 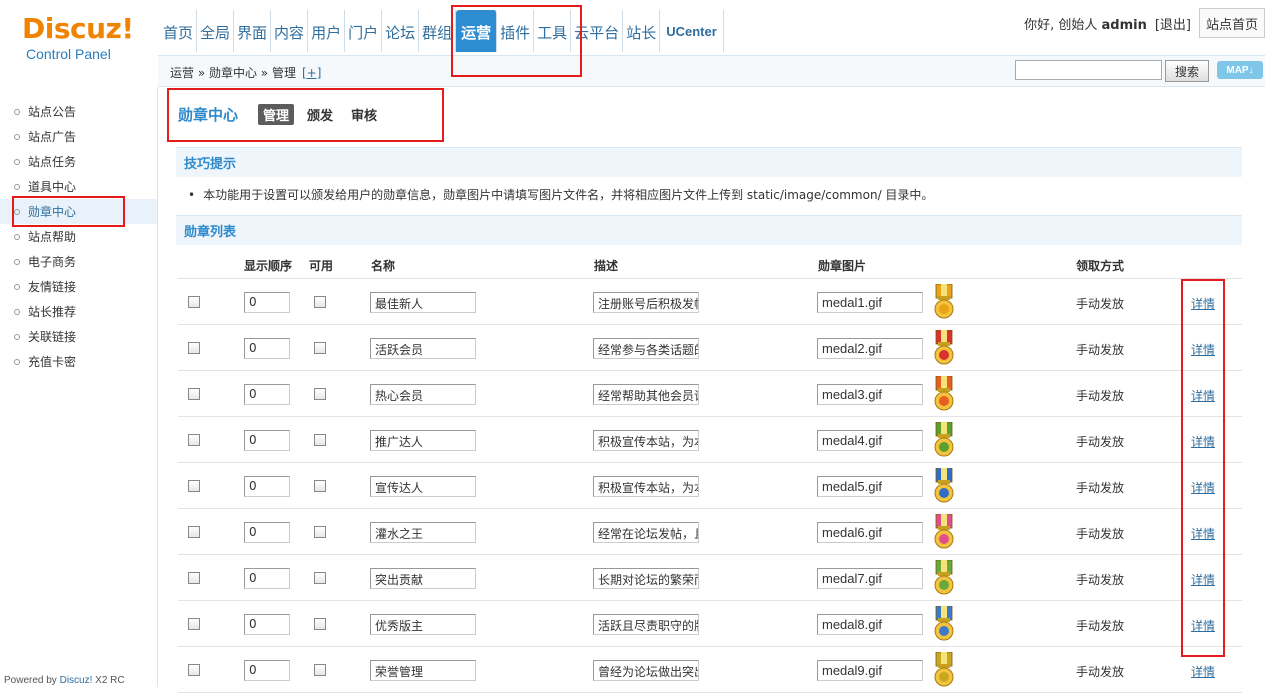 I want to click on image-input: medal7.gif, so click(x=870, y=578).